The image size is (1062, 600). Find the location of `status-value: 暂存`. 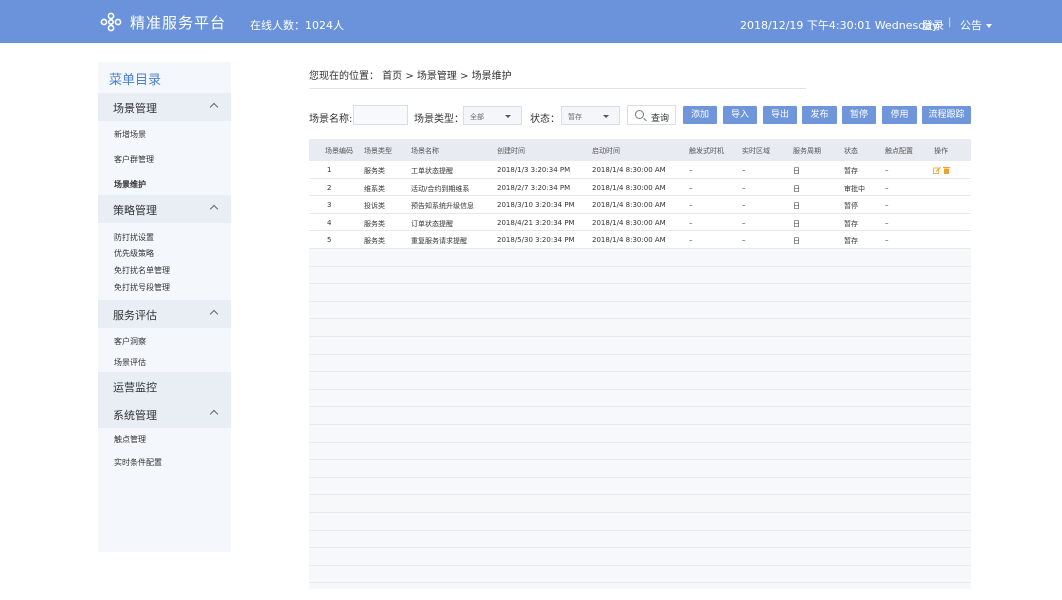

status-value: 暂存 is located at coordinates (575, 117).